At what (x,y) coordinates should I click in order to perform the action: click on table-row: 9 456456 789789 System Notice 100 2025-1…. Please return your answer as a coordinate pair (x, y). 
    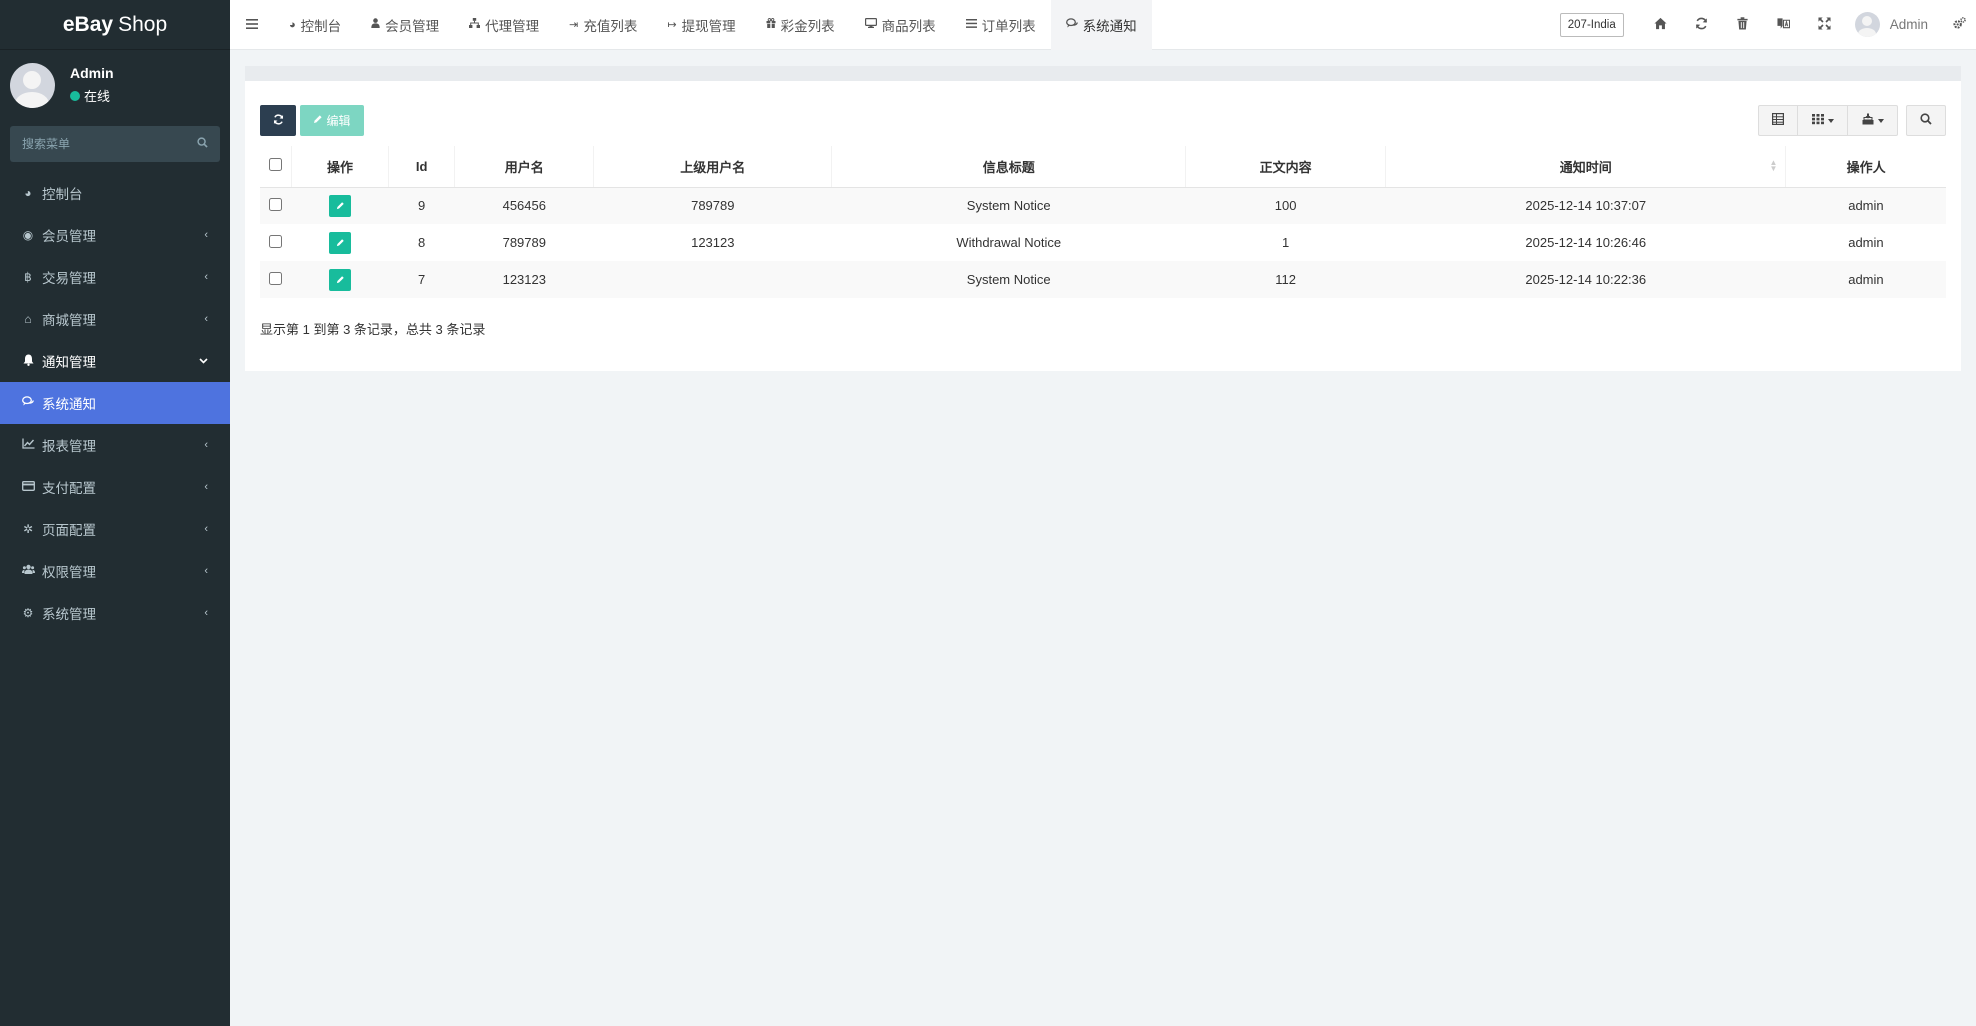
    Looking at the image, I should click on (1103, 205).